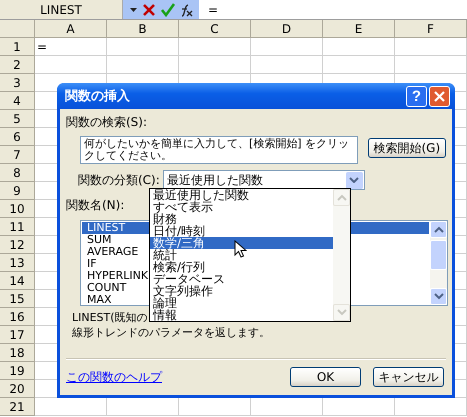 The height and width of the screenshot is (417, 467). What do you see at coordinates (110, 317) in the screenshot?
I see `function-description: LINEST(既知の` at bounding box center [110, 317].